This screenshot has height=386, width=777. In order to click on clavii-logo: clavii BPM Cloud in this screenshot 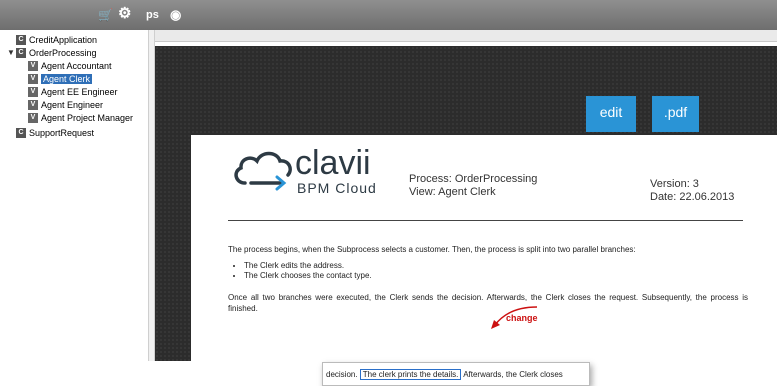, I will do `click(316, 169)`.